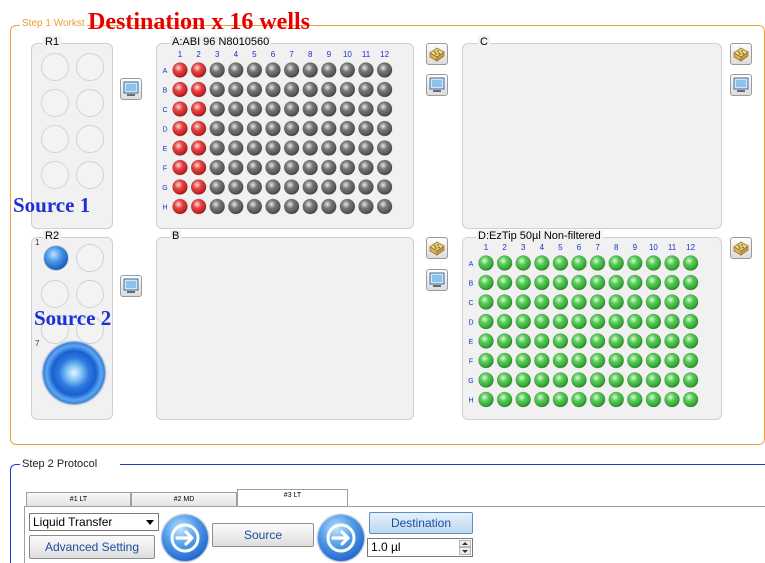  Describe the element at coordinates (437, 280) in the screenshot. I see `deck-view-b-button` at that location.